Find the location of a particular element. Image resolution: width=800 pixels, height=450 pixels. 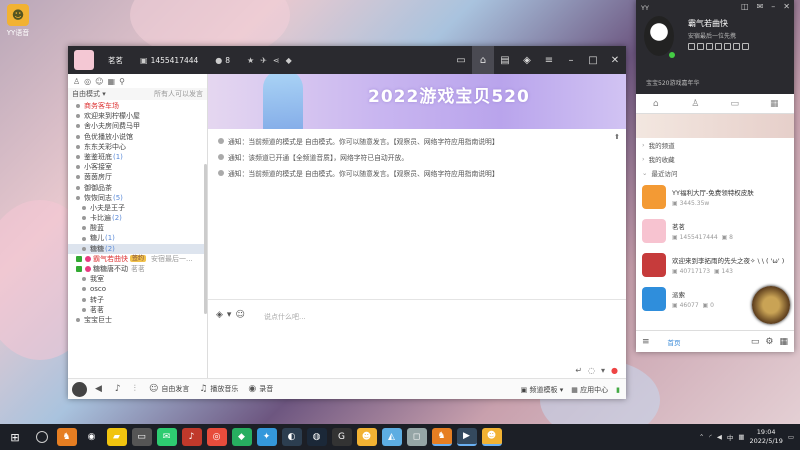

taskbar-app3-icon: ✦ is located at coordinates (266, 437).